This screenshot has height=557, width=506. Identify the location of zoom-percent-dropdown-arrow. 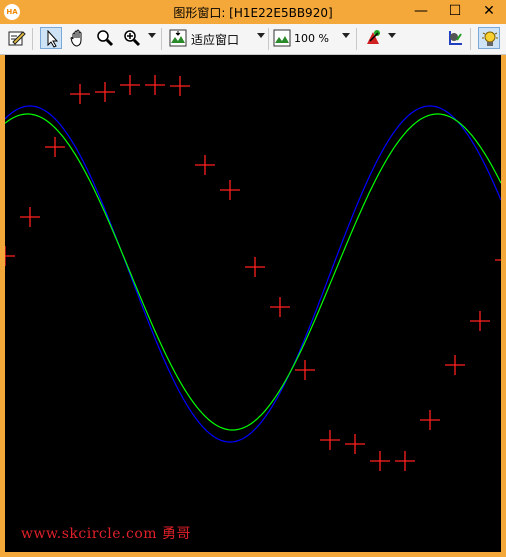
(346, 35).